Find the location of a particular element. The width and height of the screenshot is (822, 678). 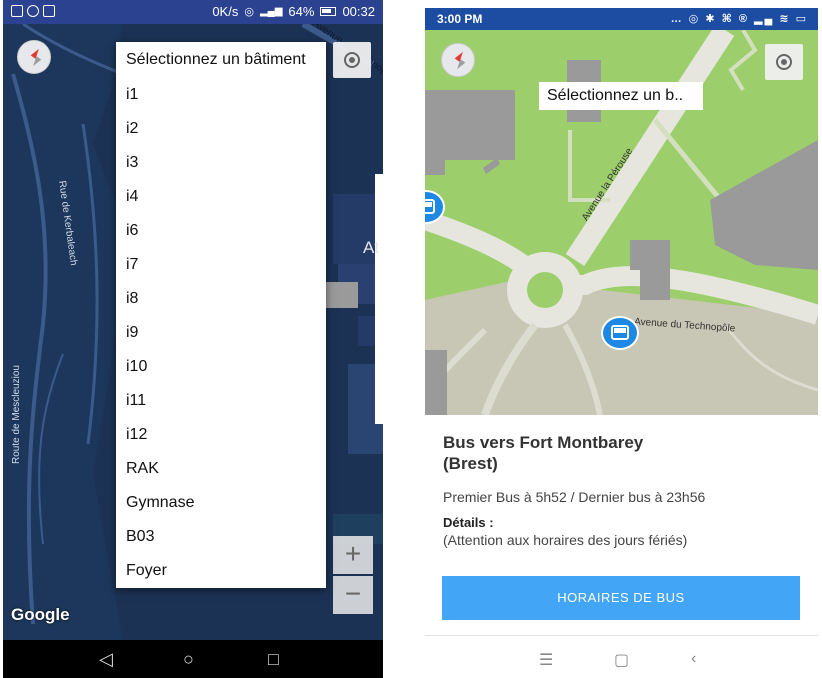

divider is located at coordinates (621, 635).